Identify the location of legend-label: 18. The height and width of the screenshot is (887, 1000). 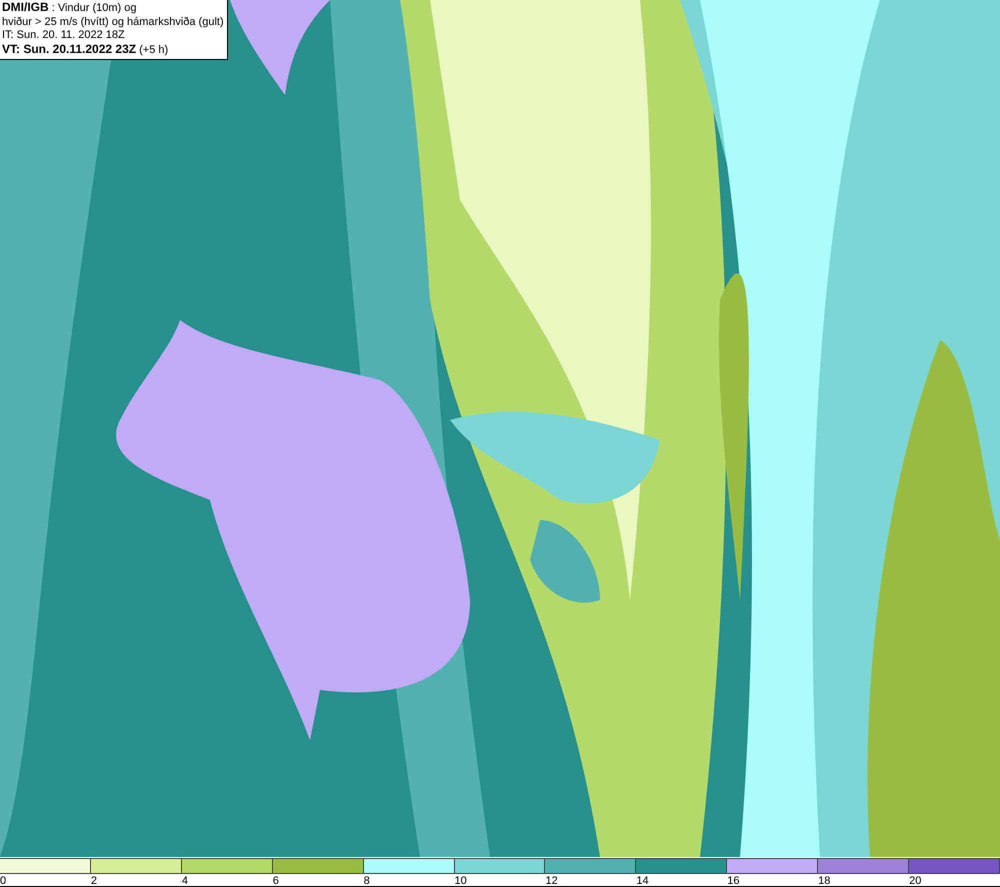
(824, 881).